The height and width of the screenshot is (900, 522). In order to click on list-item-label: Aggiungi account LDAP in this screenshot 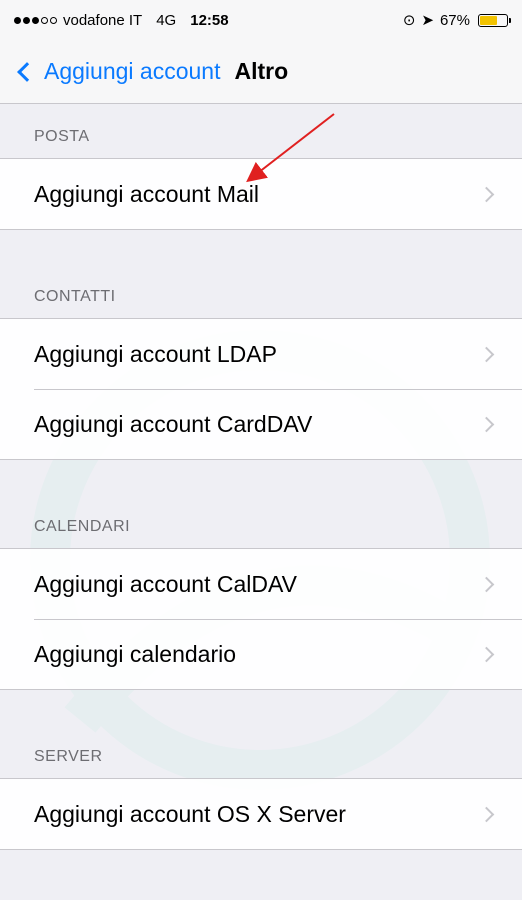, I will do `click(155, 353)`.